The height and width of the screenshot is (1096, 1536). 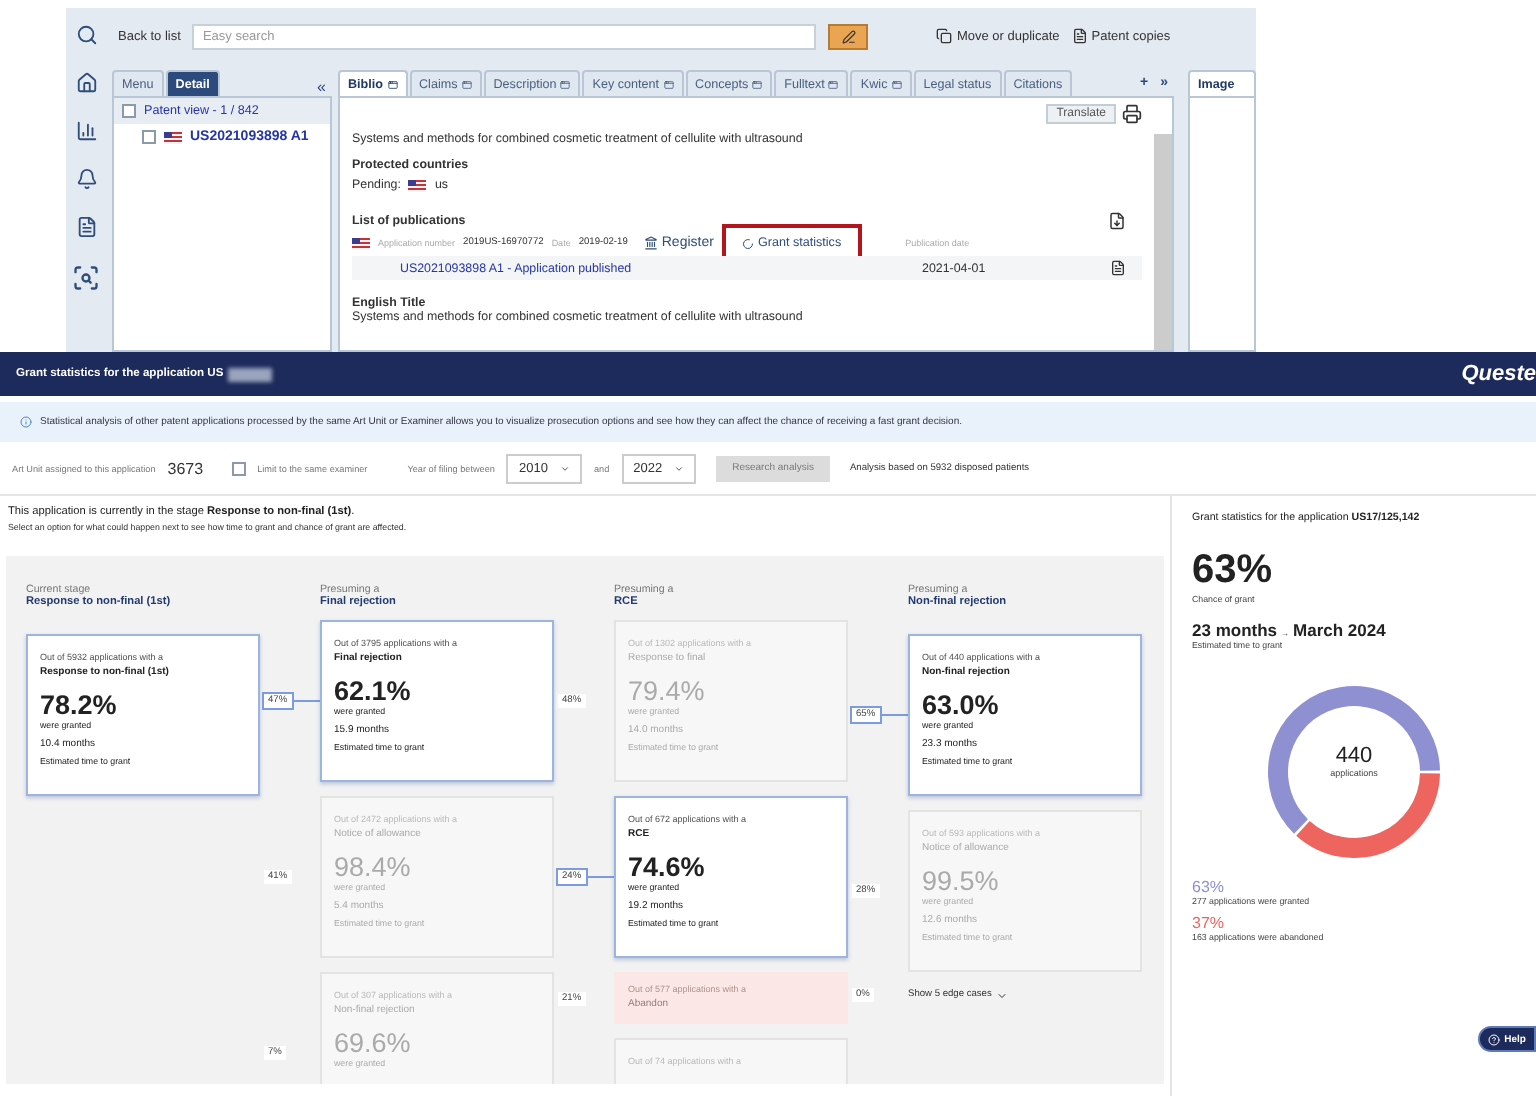 What do you see at coordinates (1132, 114) in the screenshot?
I see `printer-icon` at bounding box center [1132, 114].